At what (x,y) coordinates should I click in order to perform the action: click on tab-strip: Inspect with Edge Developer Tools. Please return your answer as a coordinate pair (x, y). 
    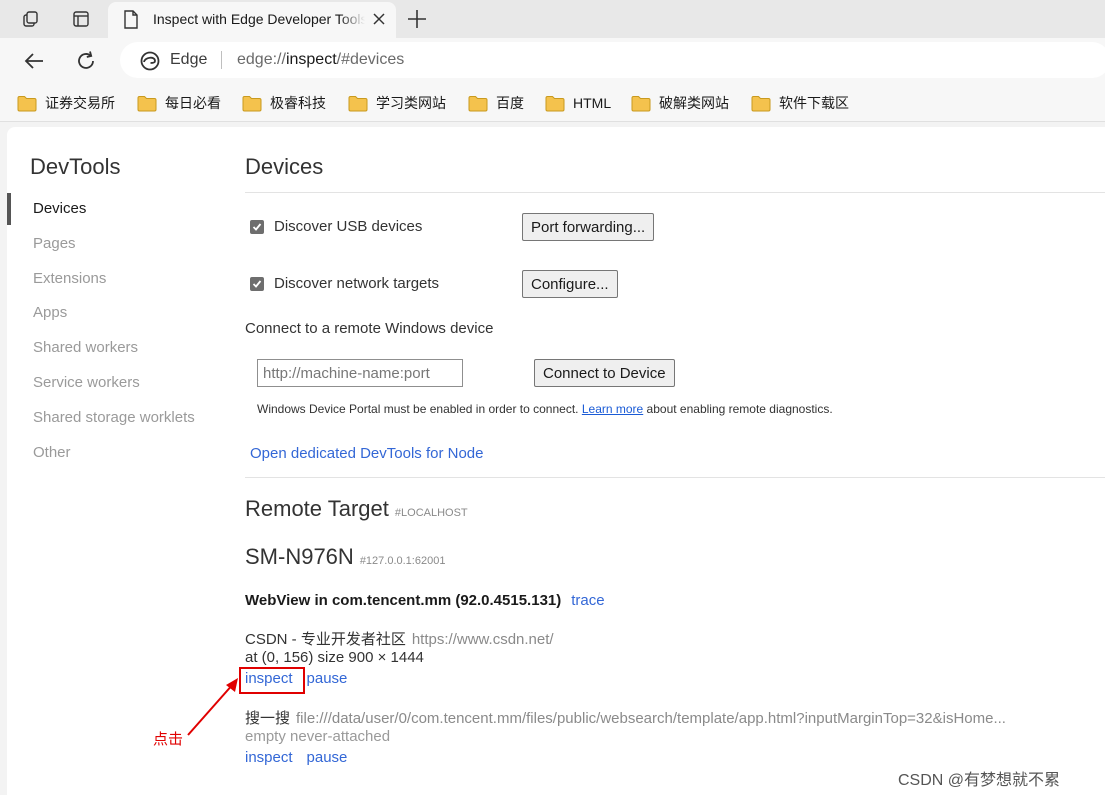
    Looking at the image, I should click on (552, 19).